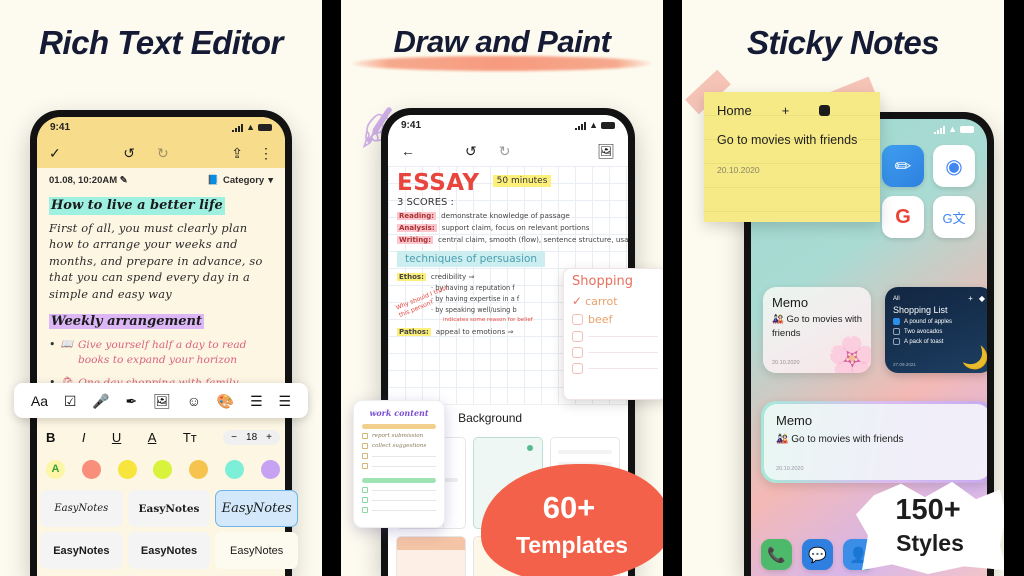 The image size is (1024, 576). Describe the element at coordinates (50, 437) in the screenshot. I see `bold-button: B` at that location.